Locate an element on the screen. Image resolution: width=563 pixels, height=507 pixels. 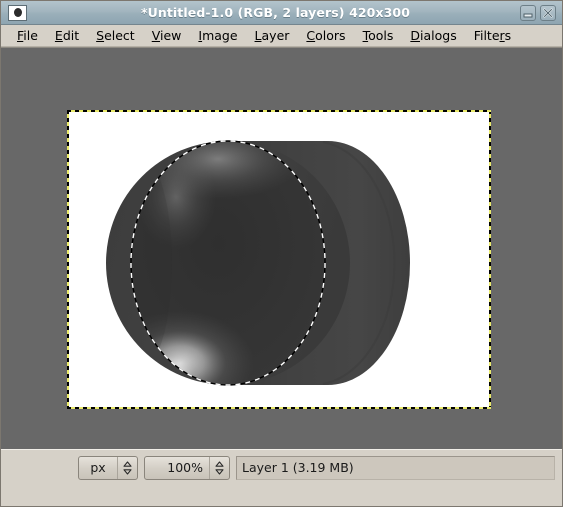
statusbar: px 100% Layer 1 (3.19 MB) is located at coordinates (281, 467).